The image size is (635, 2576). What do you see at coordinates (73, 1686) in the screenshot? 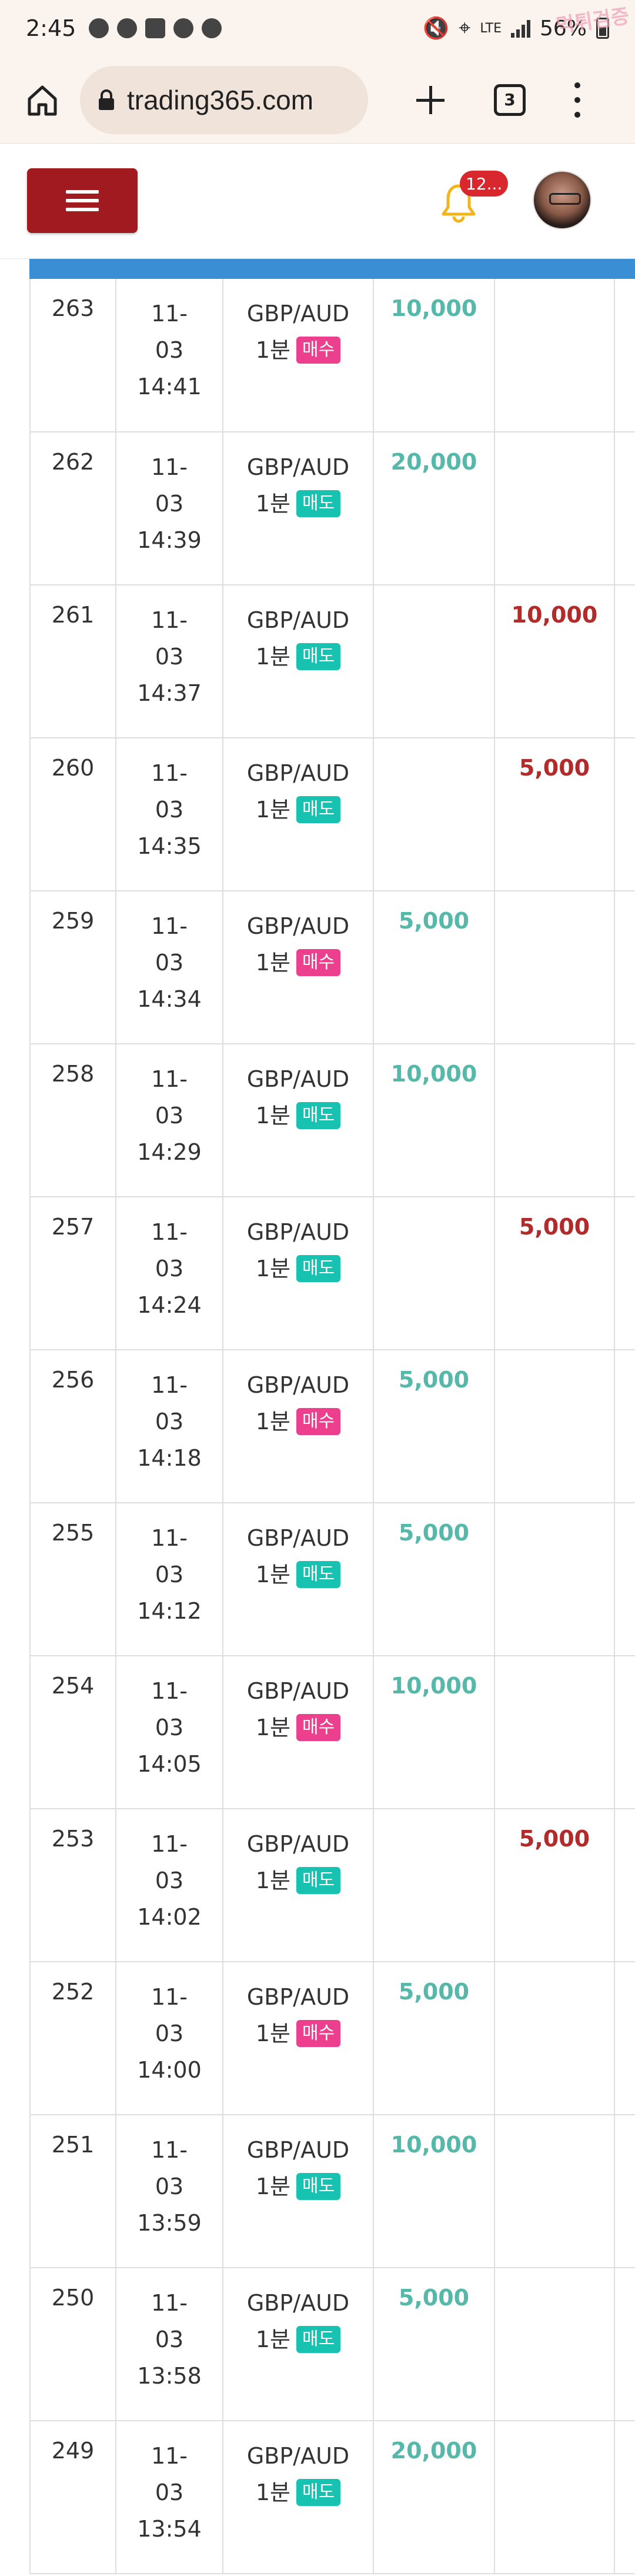
I see `trade-number-text: 254` at bounding box center [73, 1686].